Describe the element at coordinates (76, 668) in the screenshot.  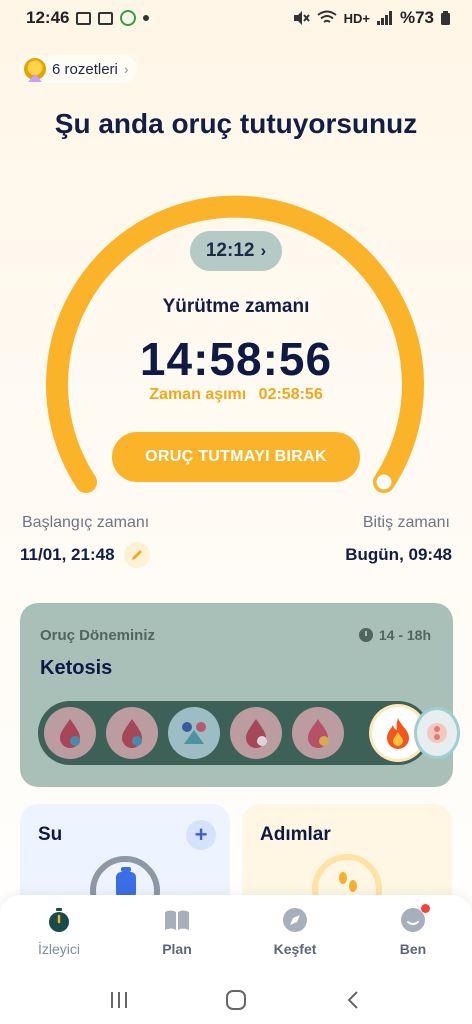
I see `phase-name: Ketosis` at that location.